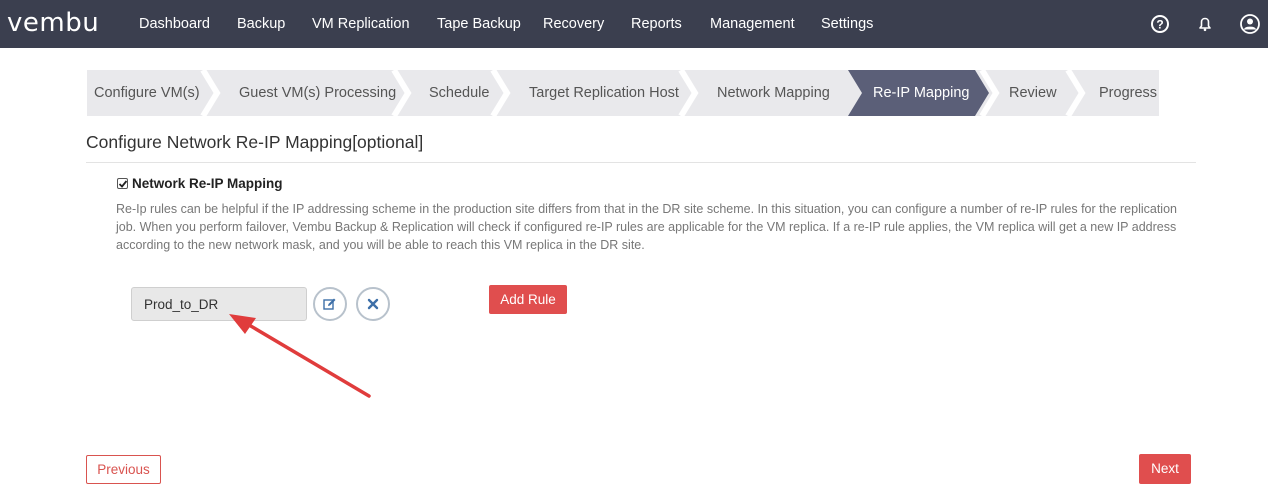  Describe the element at coordinates (528, 299) in the screenshot. I see `add-rule-button: Add Rule` at that location.